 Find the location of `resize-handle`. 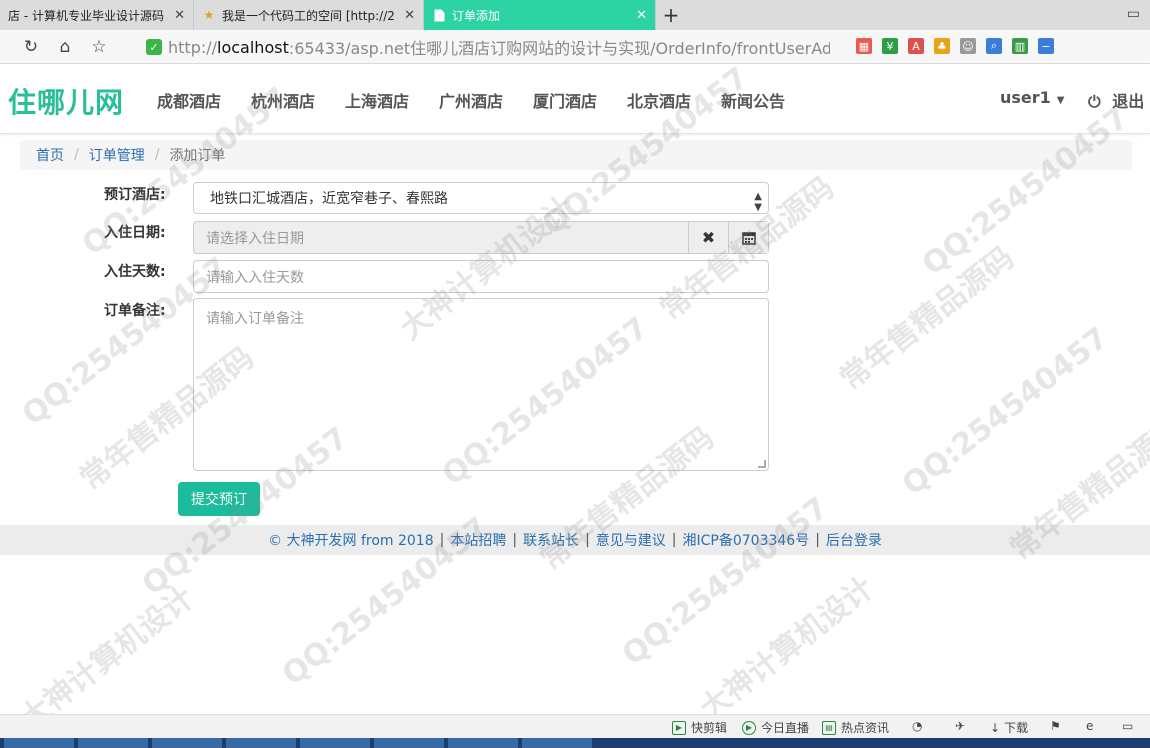

resize-handle is located at coordinates (762, 464).